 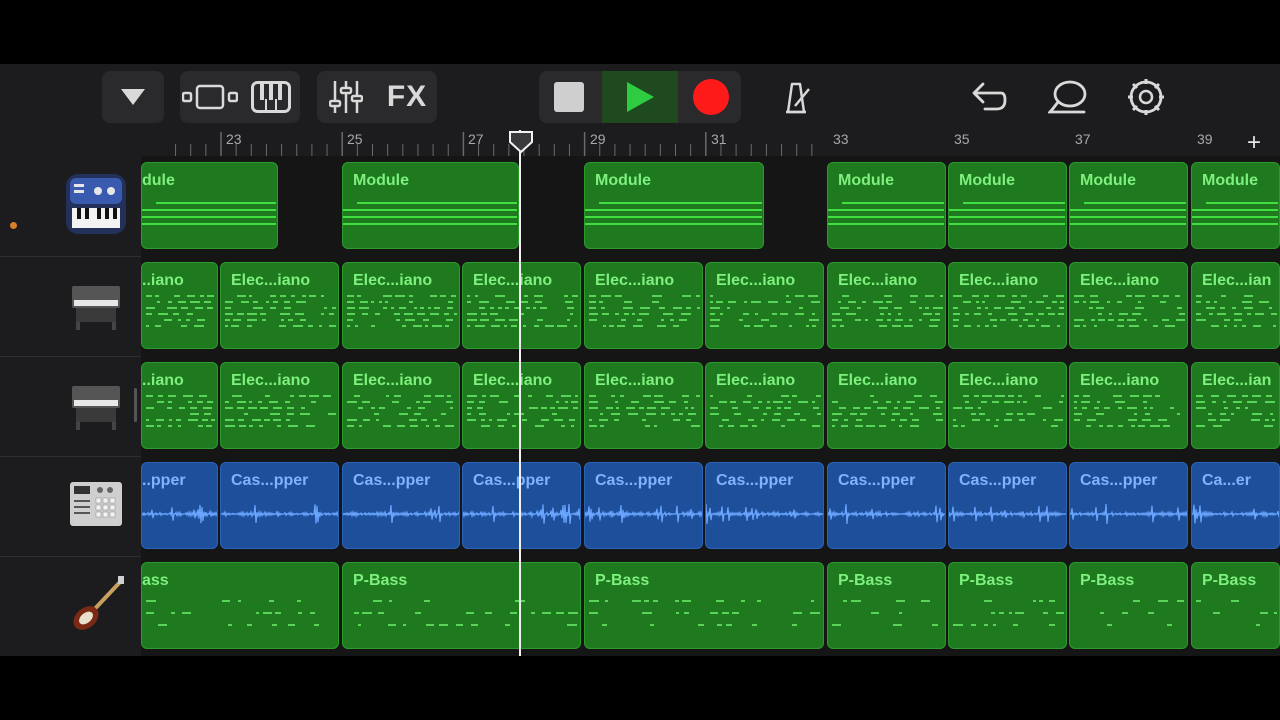 What do you see at coordinates (711, 97) in the screenshot?
I see `record-button` at bounding box center [711, 97].